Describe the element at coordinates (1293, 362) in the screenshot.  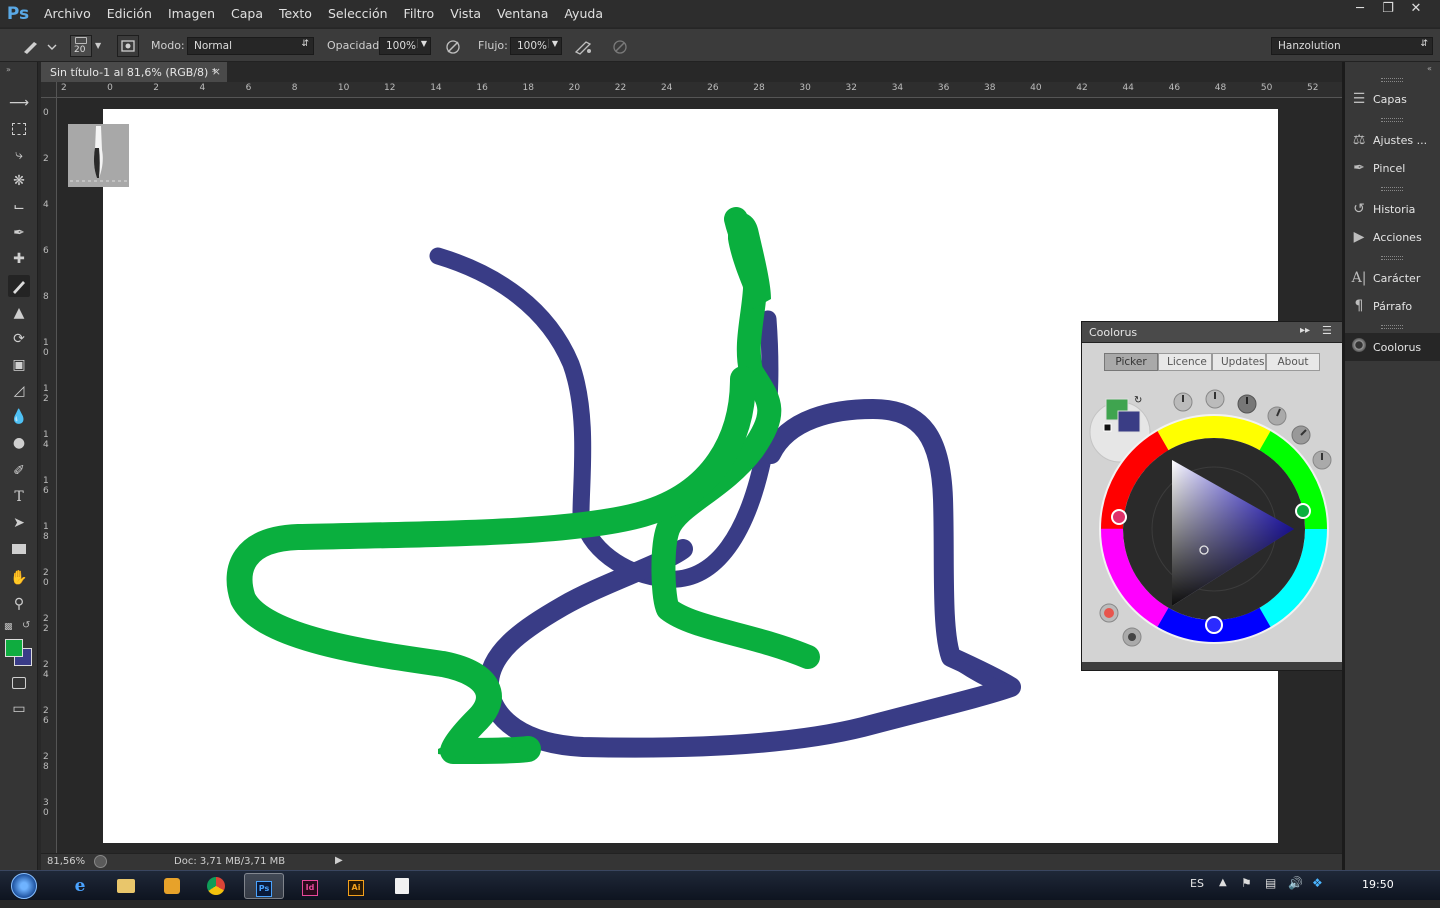
I see `tab-about: About` at that location.